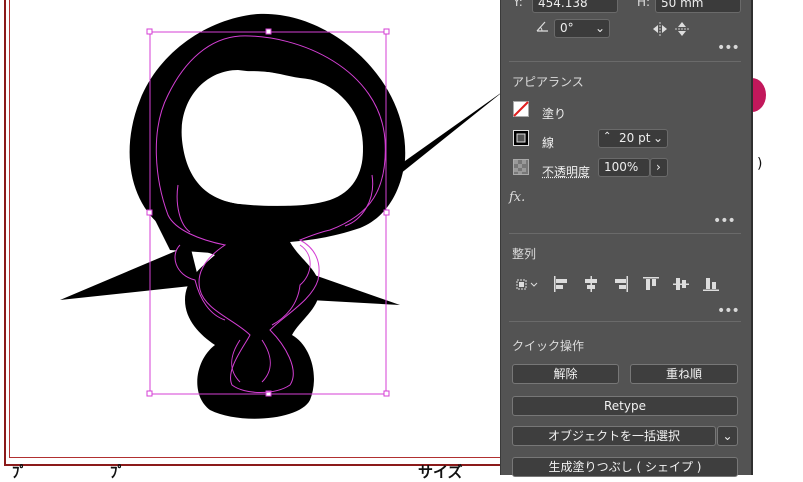  Describe the element at coordinates (548, 81) in the screenshot. I see `appearance-title: アピアランス` at that location.